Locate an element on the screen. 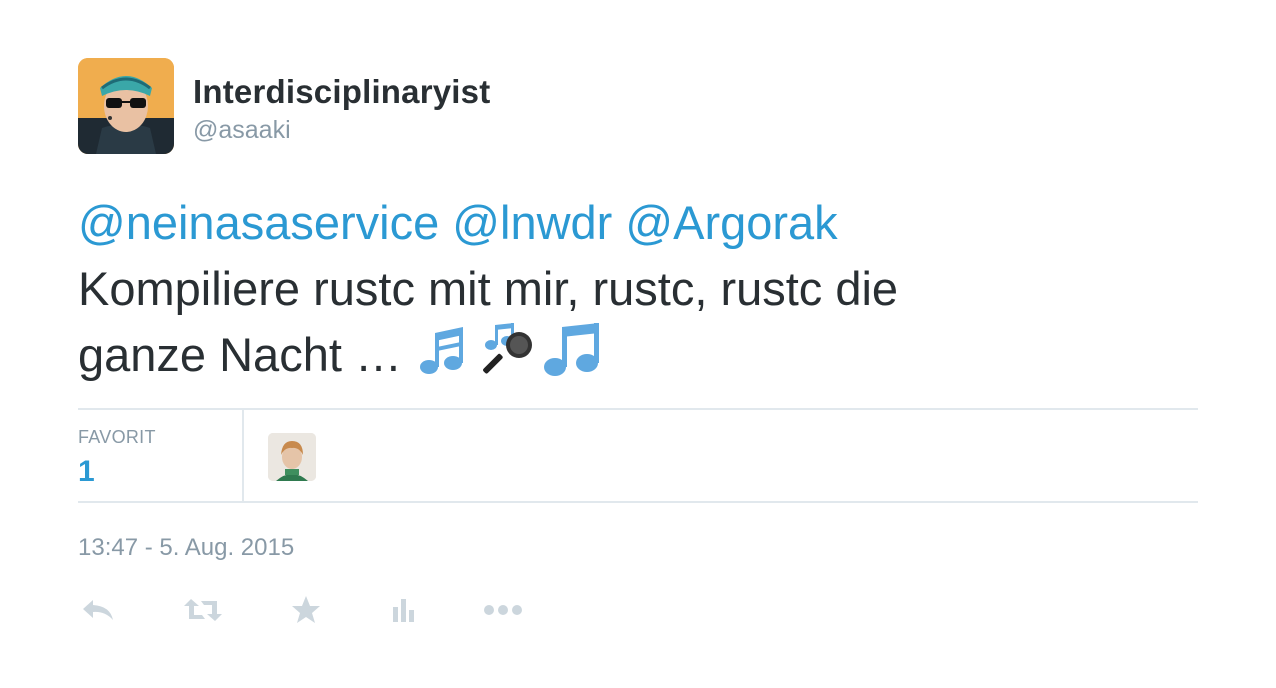 The image size is (1276, 688). analytics-icon is located at coordinates (403, 610).